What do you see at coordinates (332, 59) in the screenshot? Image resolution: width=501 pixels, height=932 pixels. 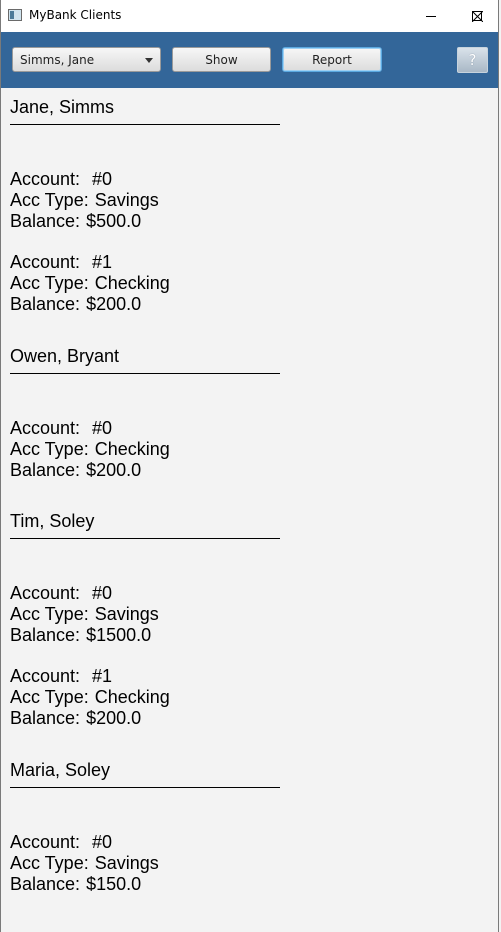 I see `report-button: Report` at bounding box center [332, 59].